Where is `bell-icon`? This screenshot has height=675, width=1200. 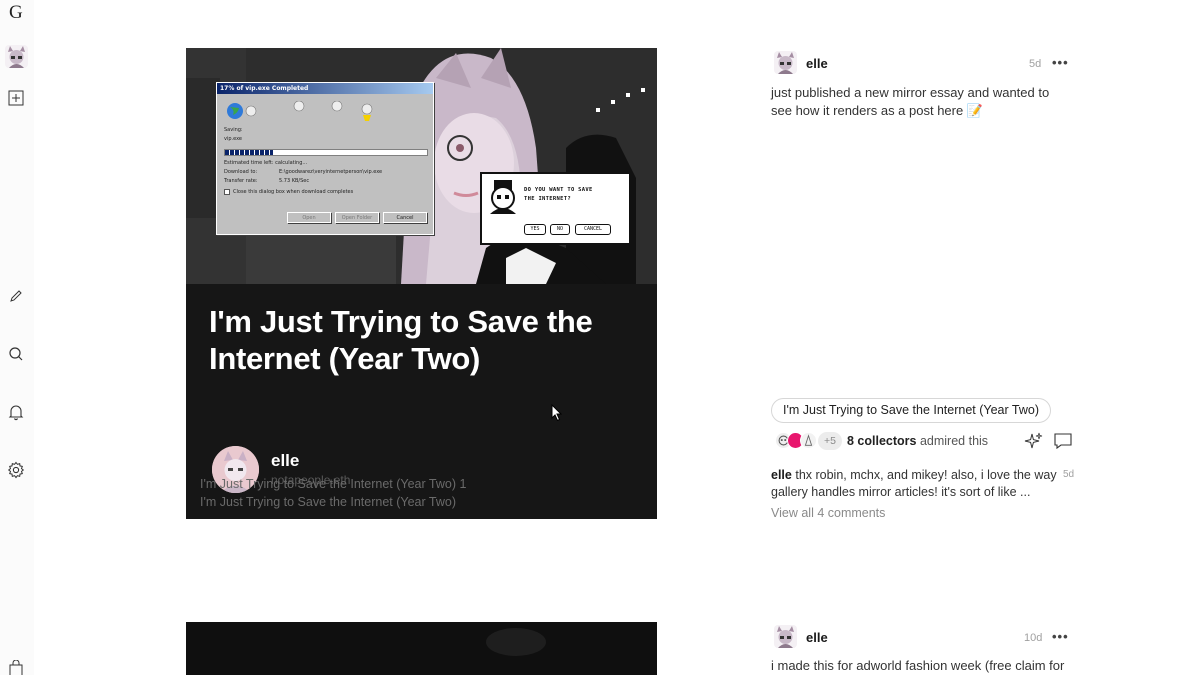 bell-icon is located at coordinates (16, 412).